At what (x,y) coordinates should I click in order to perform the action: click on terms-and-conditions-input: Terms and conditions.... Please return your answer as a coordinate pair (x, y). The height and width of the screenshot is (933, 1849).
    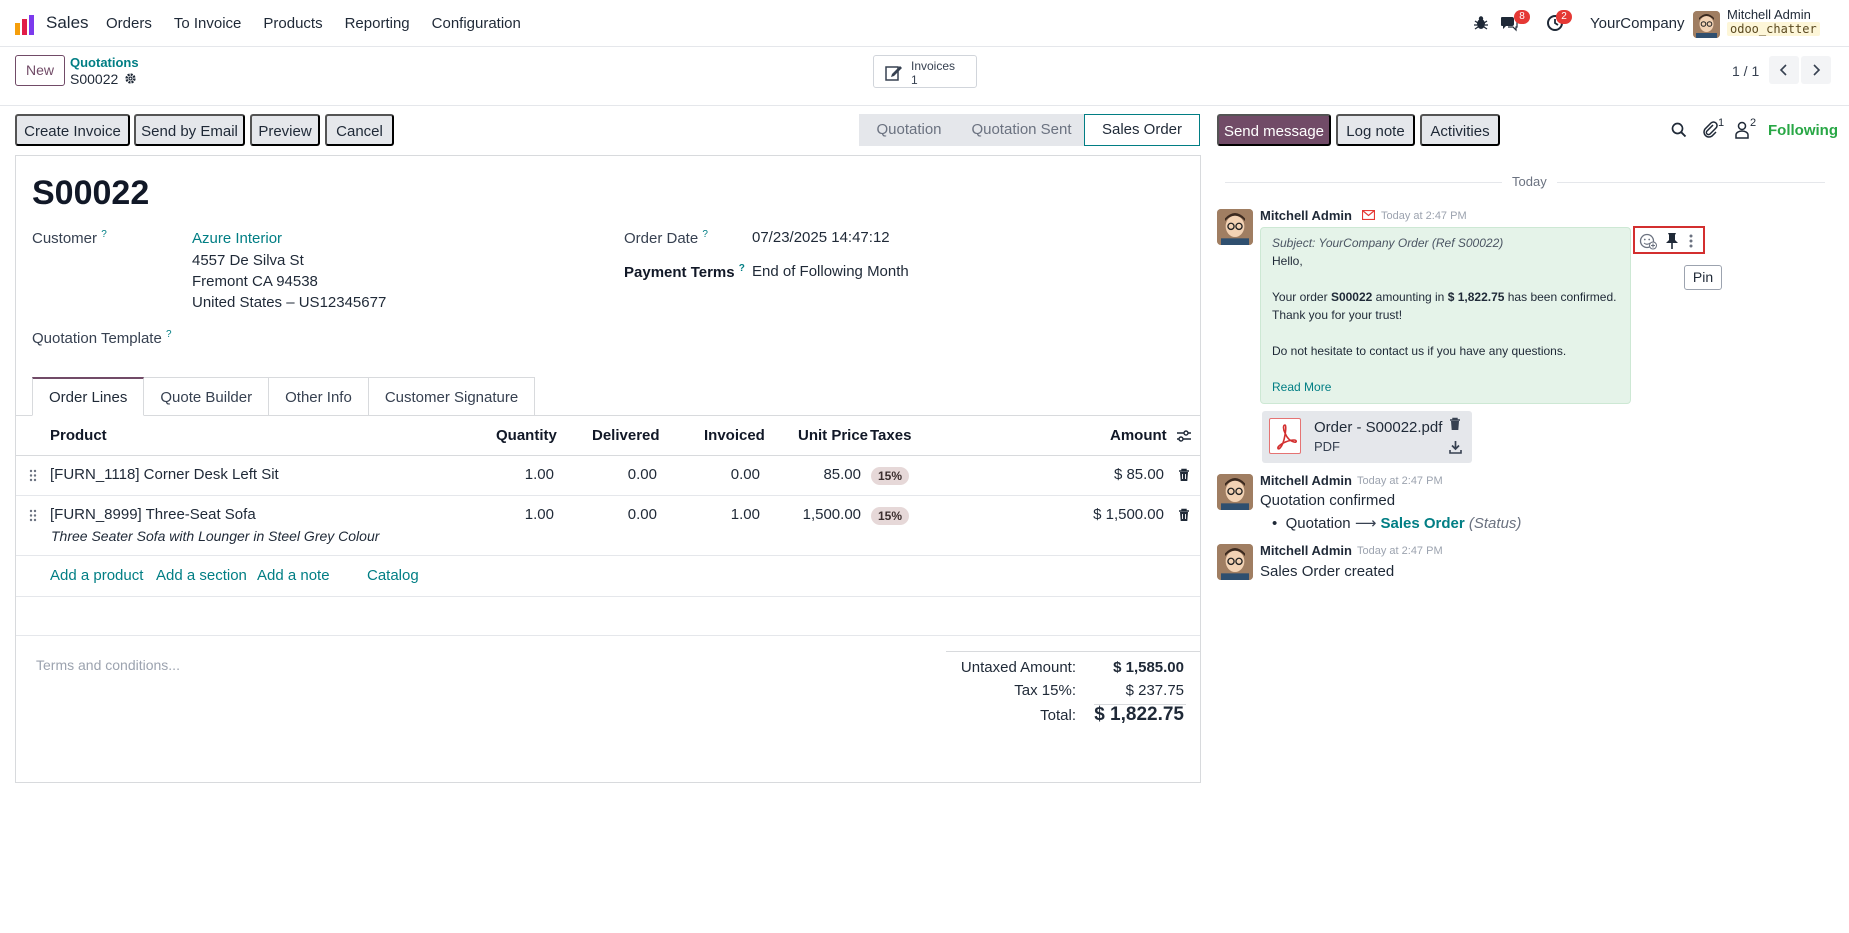
    Looking at the image, I should click on (108, 665).